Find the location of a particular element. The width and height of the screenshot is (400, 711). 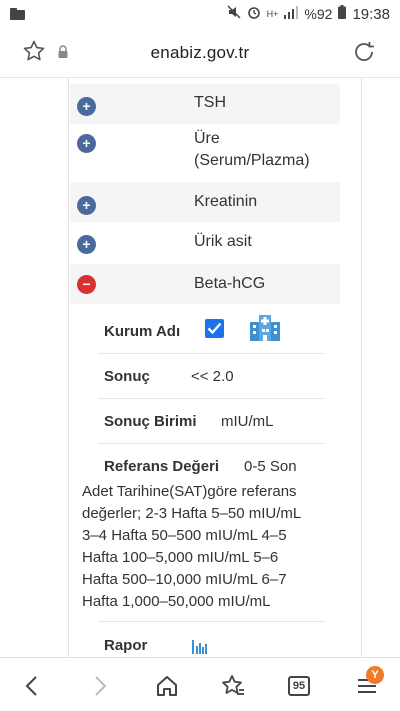

bottom-nav: 95 Y is located at coordinates (200, 684).